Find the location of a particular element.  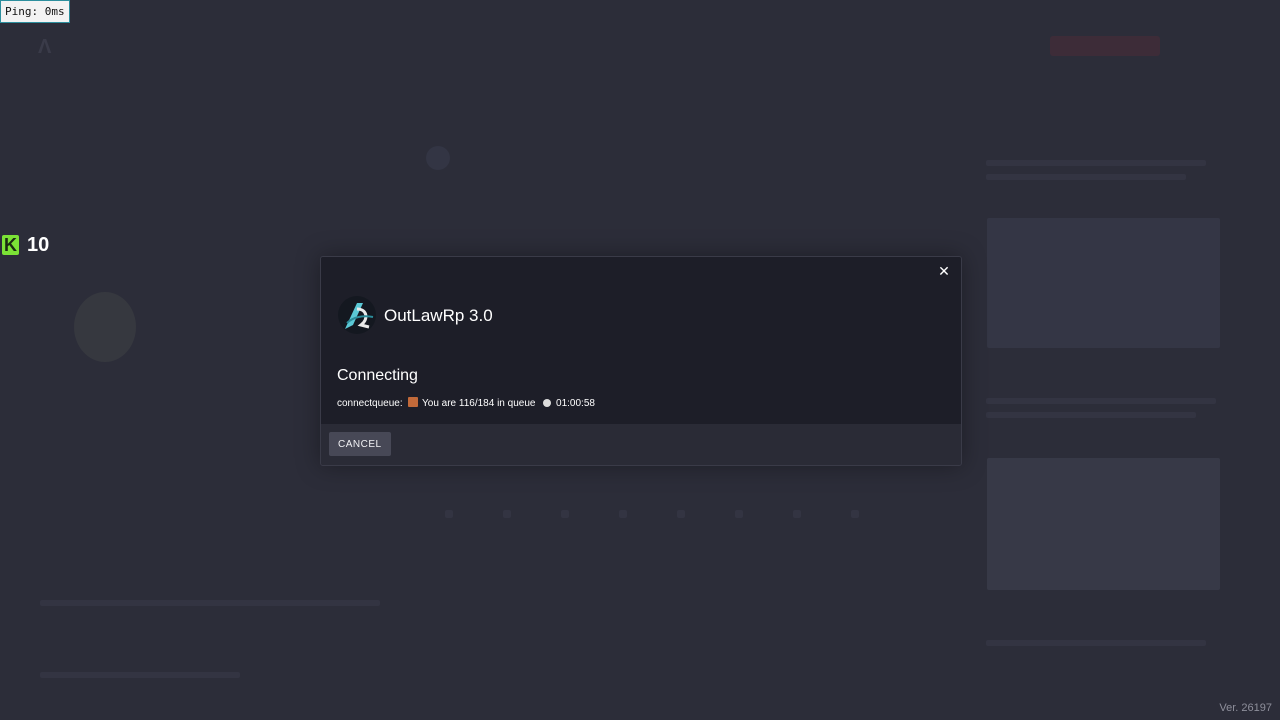

version-label: Ver. 26197 is located at coordinates (1245, 708).